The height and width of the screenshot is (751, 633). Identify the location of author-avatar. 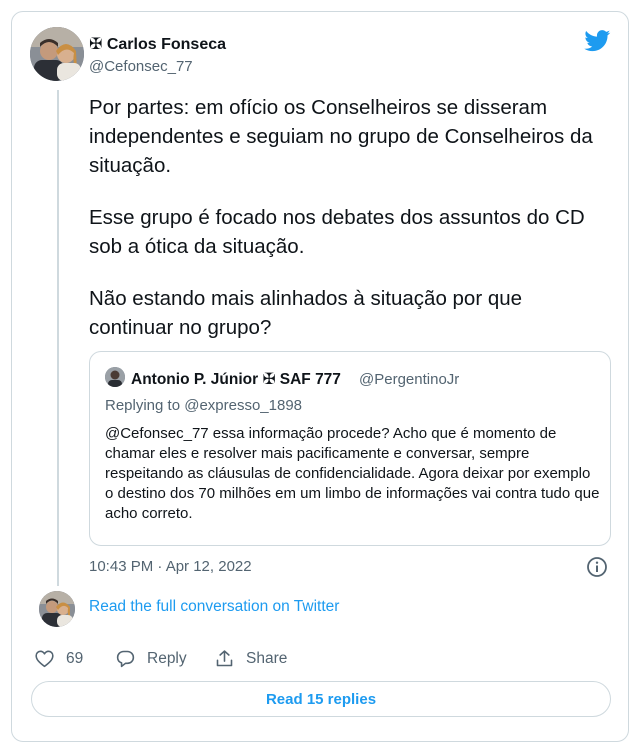
(57, 54).